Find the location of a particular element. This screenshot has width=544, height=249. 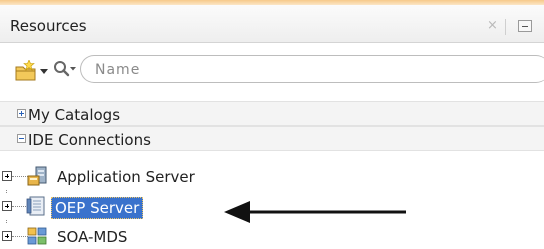

tree-node-label: Application Server is located at coordinates (126, 177).